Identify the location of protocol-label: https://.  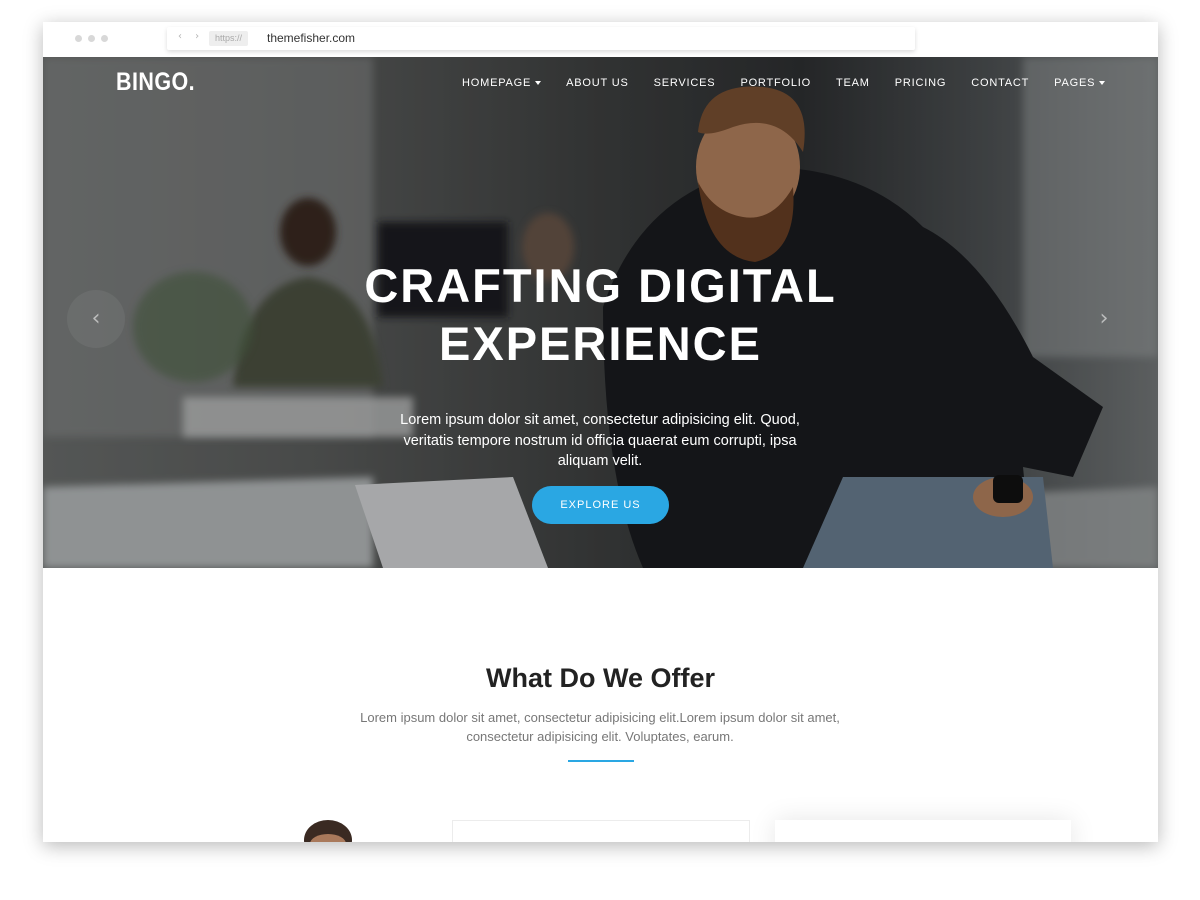
(229, 38).